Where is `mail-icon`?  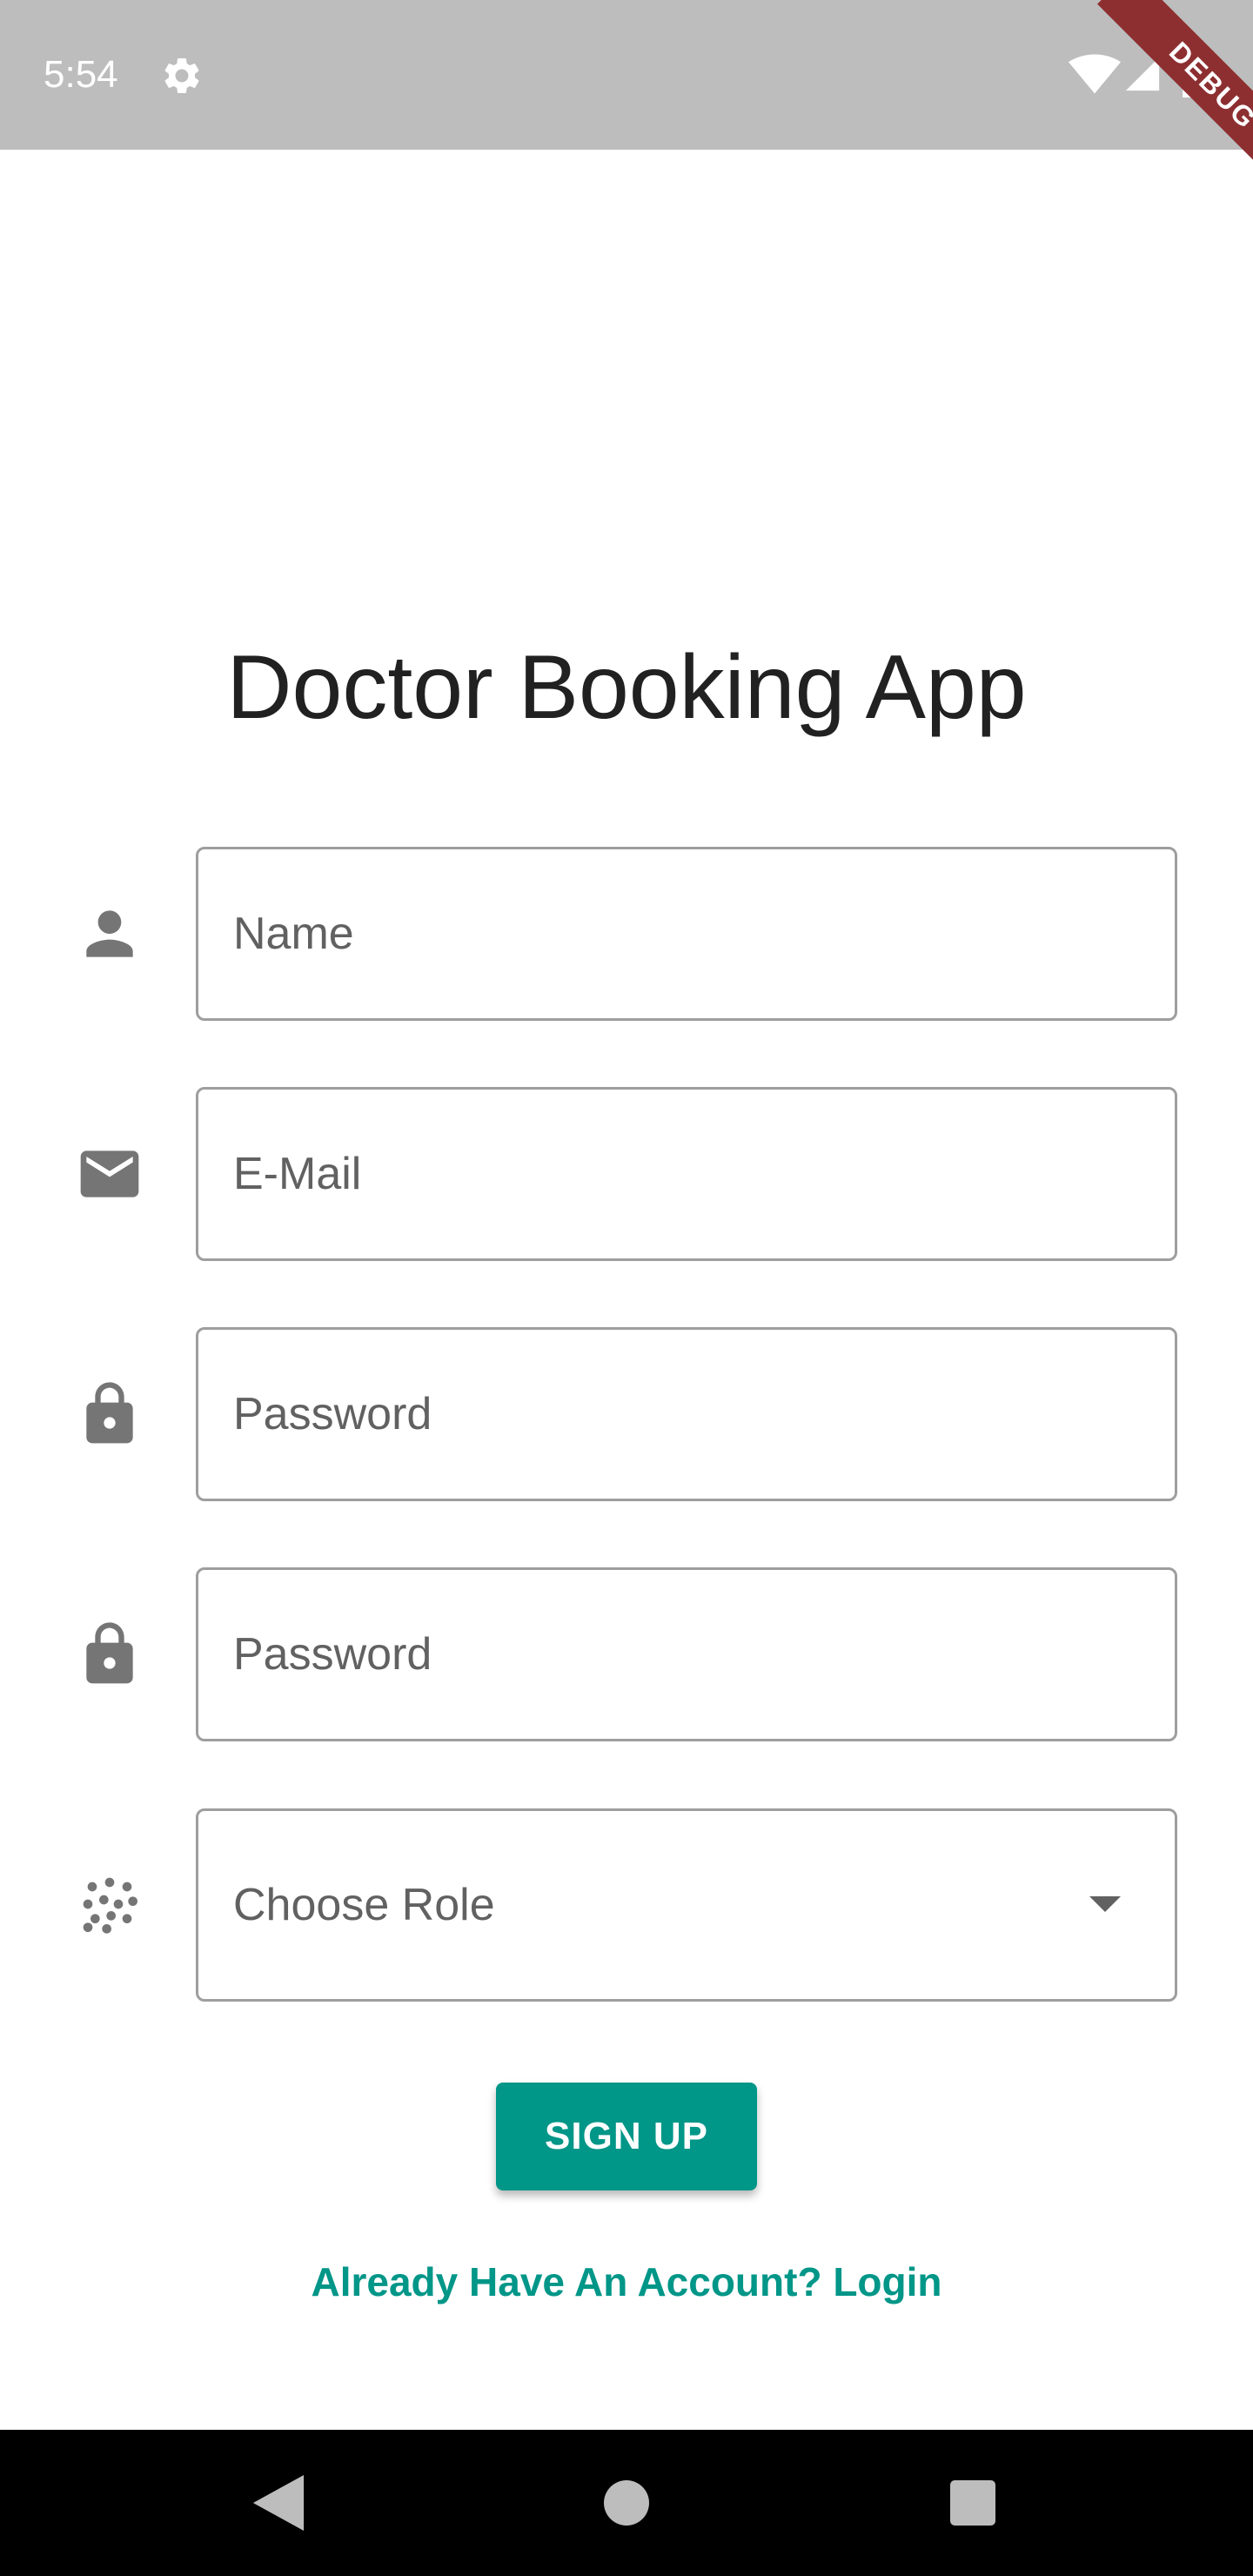
mail-icon is located at coordinates (109, 1173).